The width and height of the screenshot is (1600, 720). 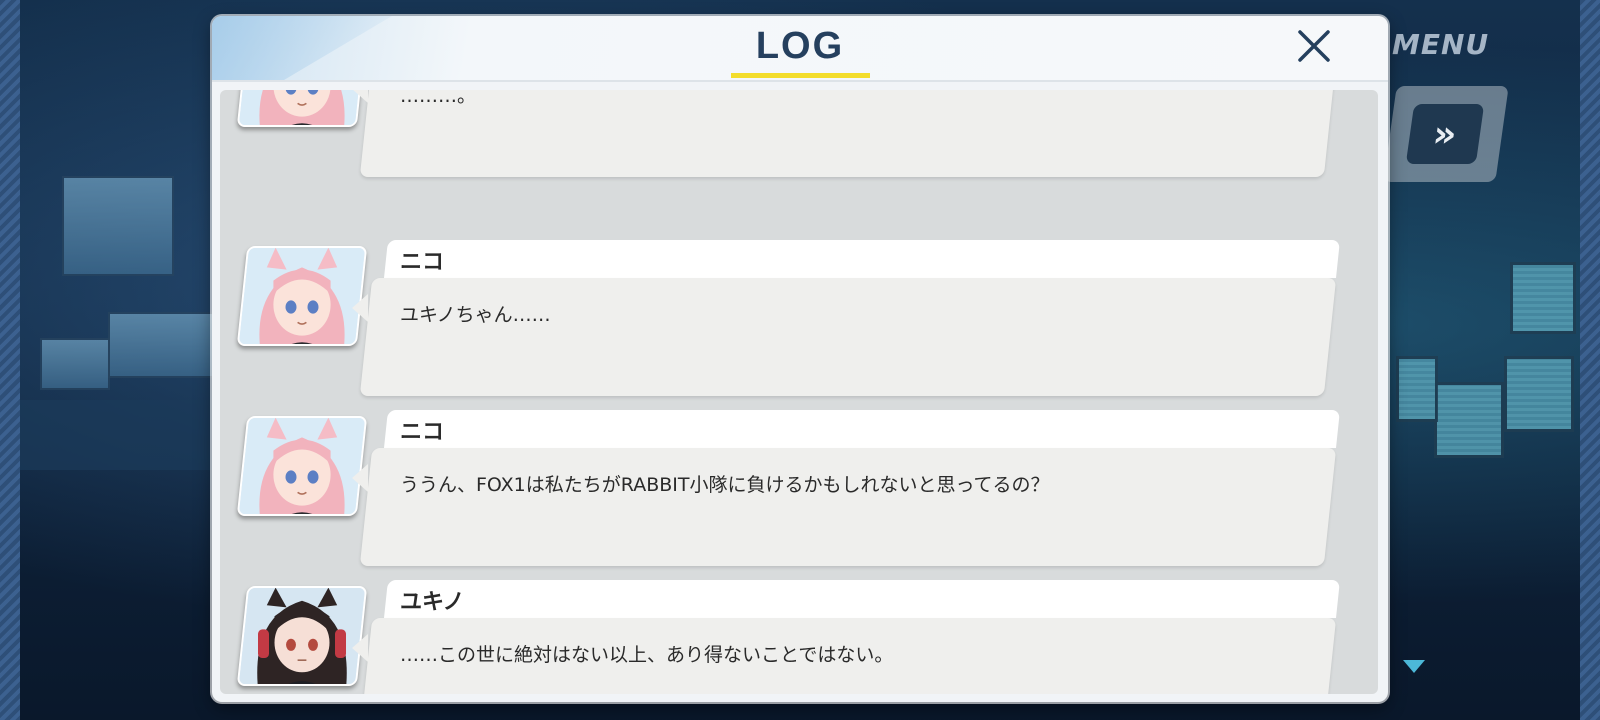 What do you see at coordinates (1414, 666) in the screenshot?
I see `scroll-down-indicator-icon` at bounding box center [1414, 666].